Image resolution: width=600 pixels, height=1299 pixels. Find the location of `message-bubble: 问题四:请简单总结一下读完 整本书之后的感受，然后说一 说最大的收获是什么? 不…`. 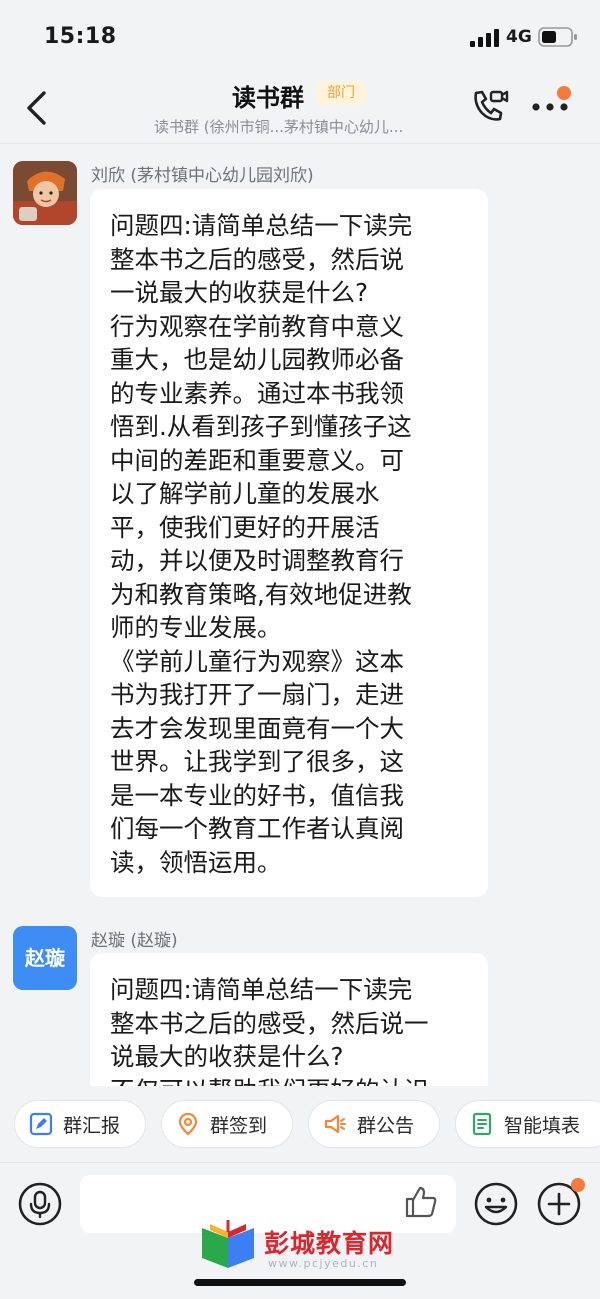

message-bubble: 问题四:请简单总结一下读完 整本书之后的感受，然后说一 说最大的收获是什么? 不… is located at coordinates (289, 1019).